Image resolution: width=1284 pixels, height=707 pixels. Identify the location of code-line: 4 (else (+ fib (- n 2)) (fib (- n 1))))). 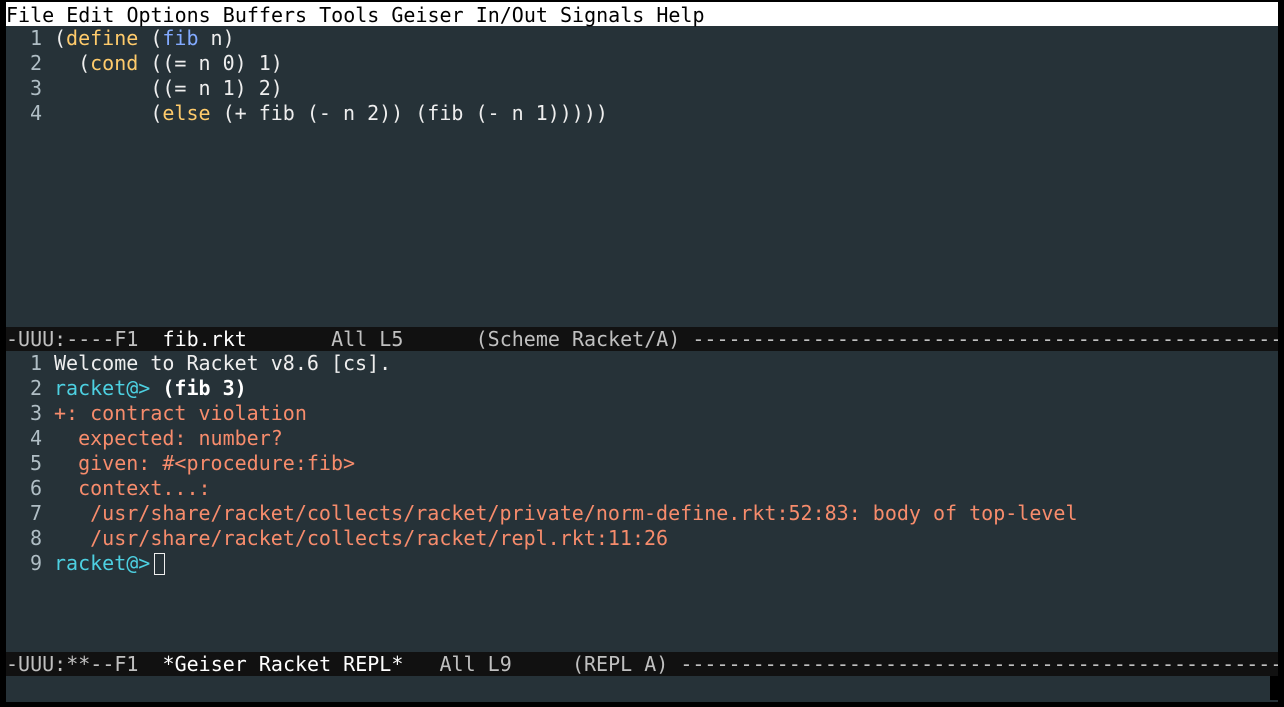
(642, 113).